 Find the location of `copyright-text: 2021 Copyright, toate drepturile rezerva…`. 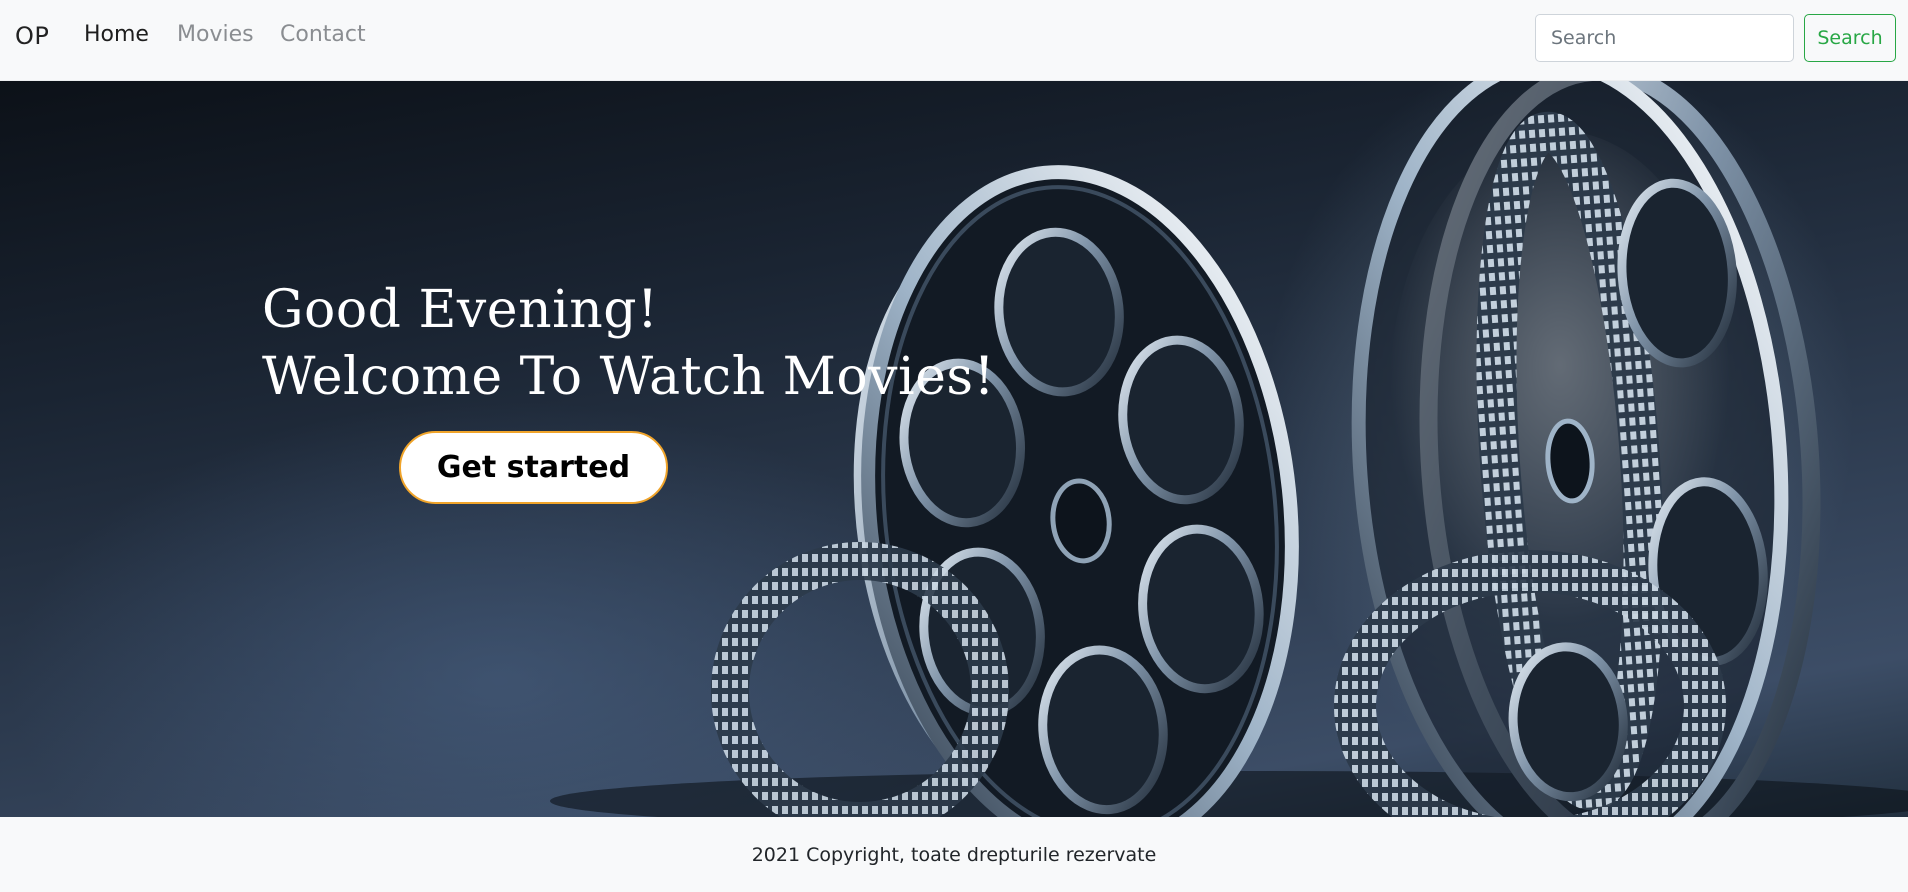

copyright-text: 2021 Copyright, toate drepturile rezerva… is located at coordinates (954, 854).